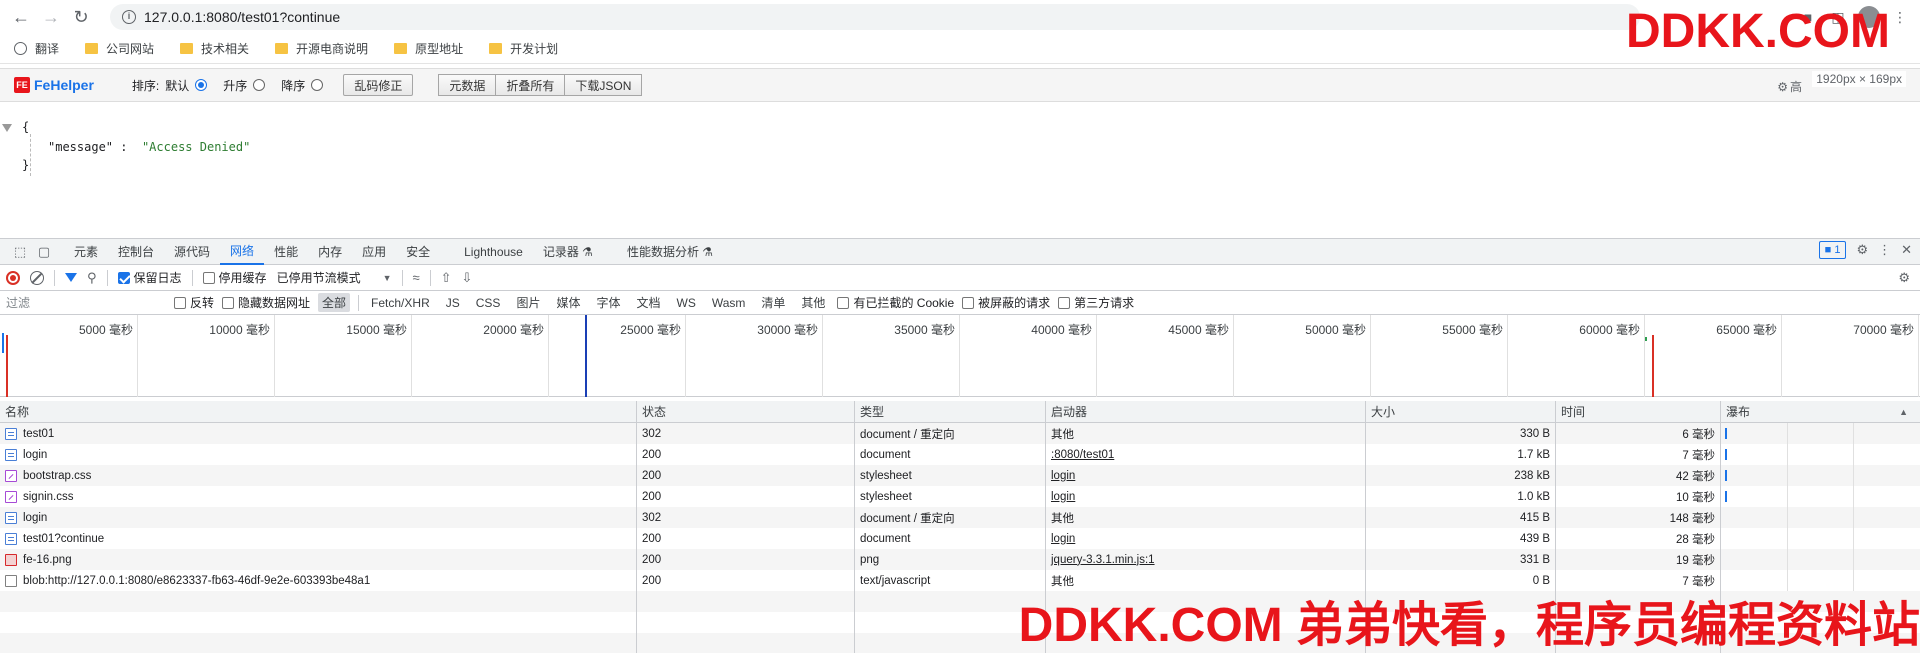  What do you see at coordinates (1096, 302) in the screenshot?
I see `third-party-checkbox: 第三方请求` at bounding box center [1096, 302].